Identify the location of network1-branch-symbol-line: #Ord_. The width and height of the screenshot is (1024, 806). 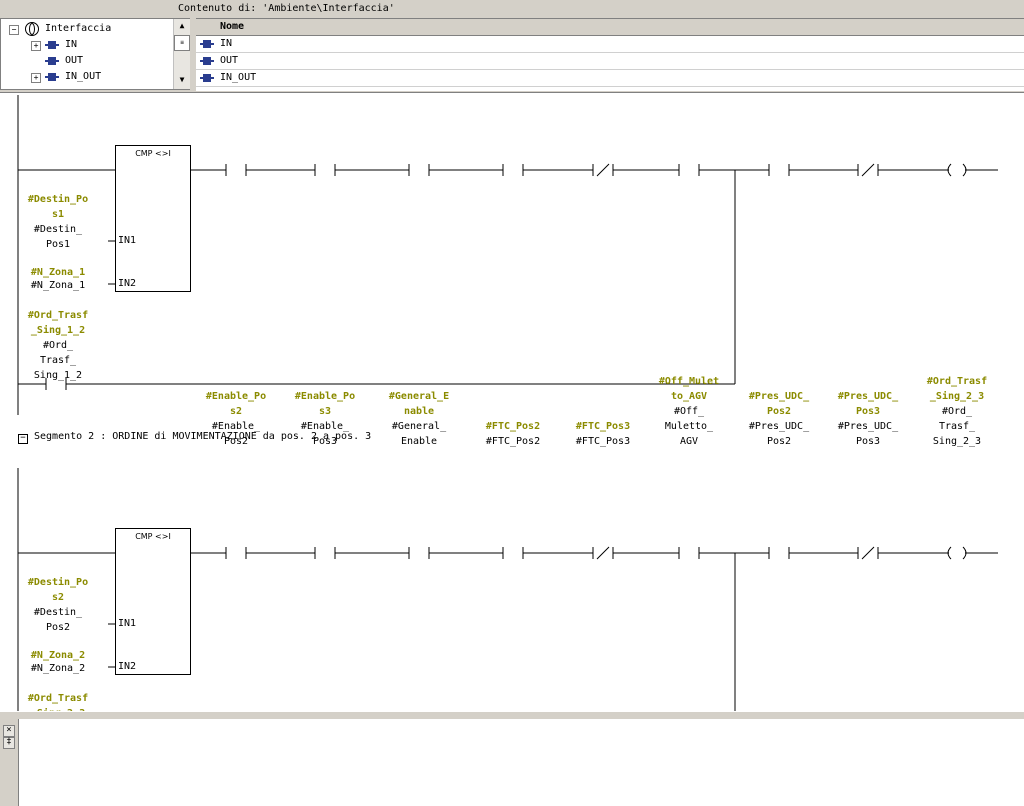
(58, 345).